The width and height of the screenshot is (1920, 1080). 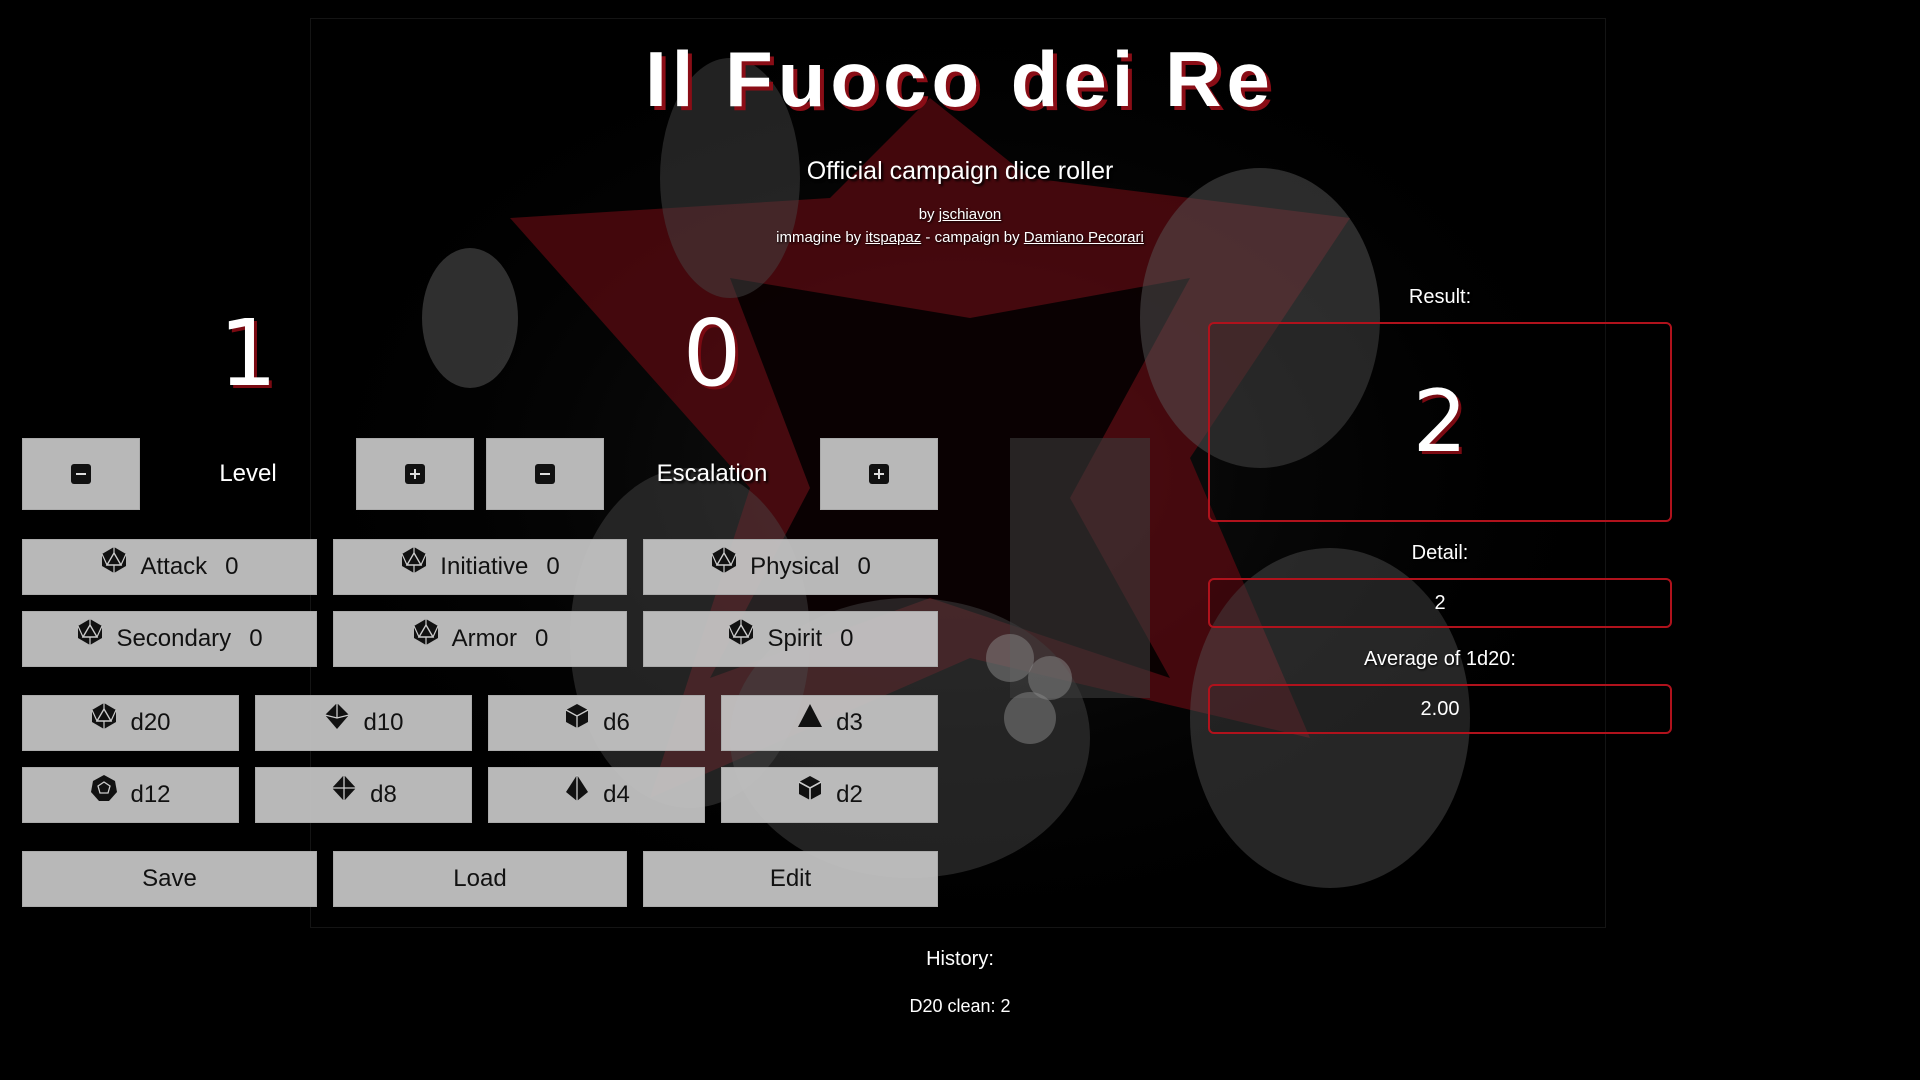 What do you see at coordinates (960, 79) in the screenshot?
I see `page-title: Il Fuoco dei Re` at bounding box center [960, 79].